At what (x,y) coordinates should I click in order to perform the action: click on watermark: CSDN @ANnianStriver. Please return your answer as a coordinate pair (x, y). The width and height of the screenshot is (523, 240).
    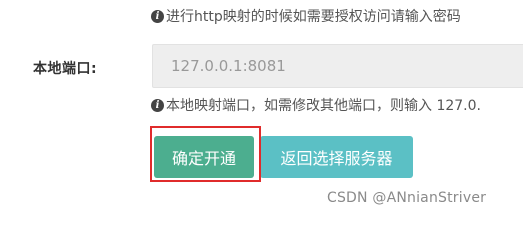
    Looking at the image, I should click on (407, 198).